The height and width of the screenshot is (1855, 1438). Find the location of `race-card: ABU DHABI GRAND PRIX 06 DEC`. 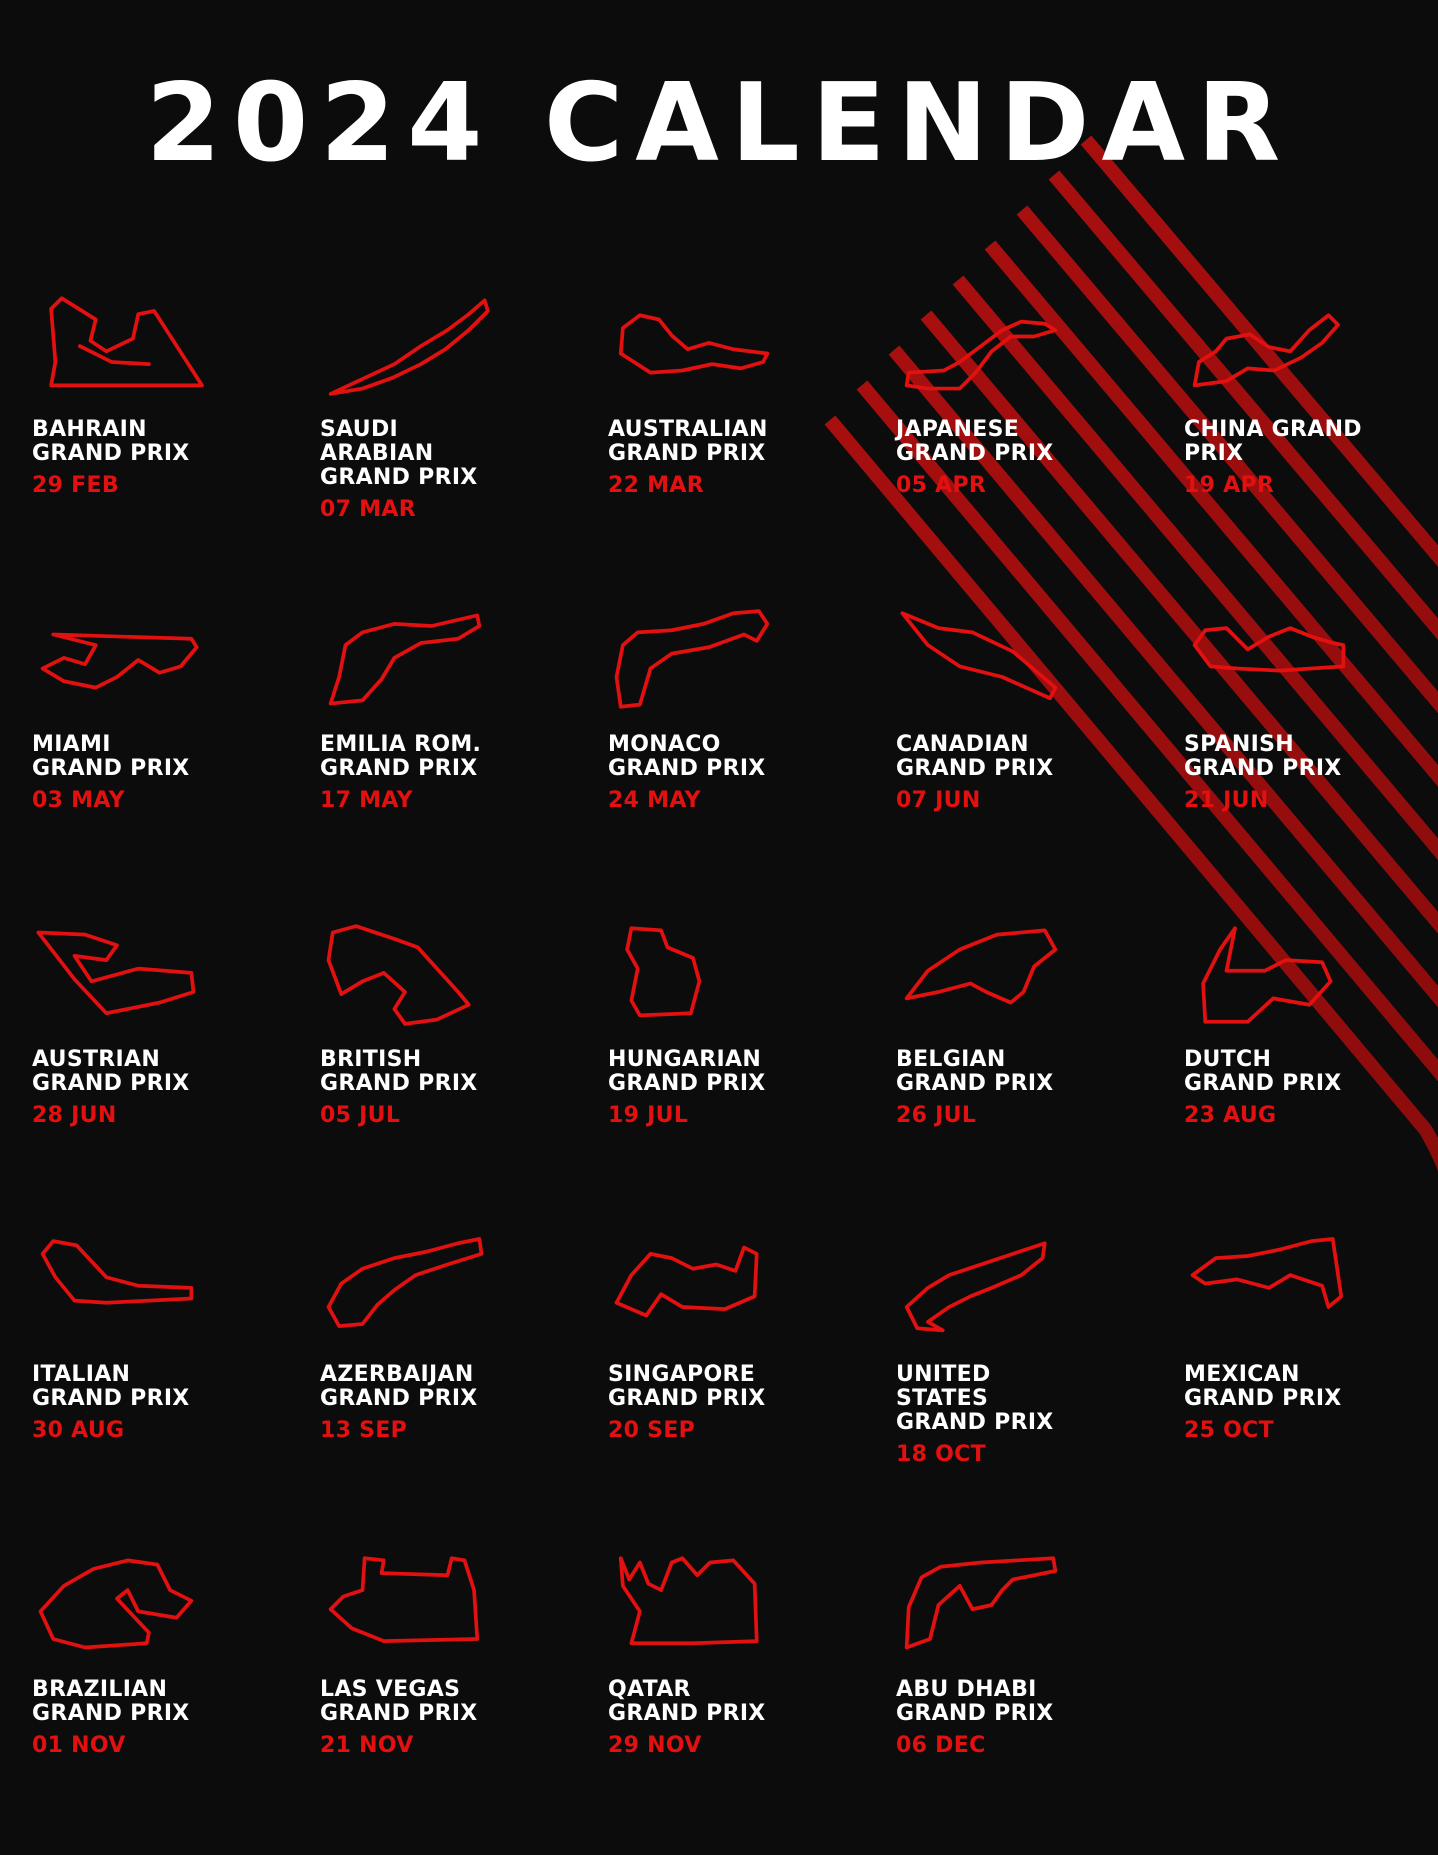

race-card: ABU DHABI GRAND PRIX 06 DEC is located at coordinates (1016, 1700).